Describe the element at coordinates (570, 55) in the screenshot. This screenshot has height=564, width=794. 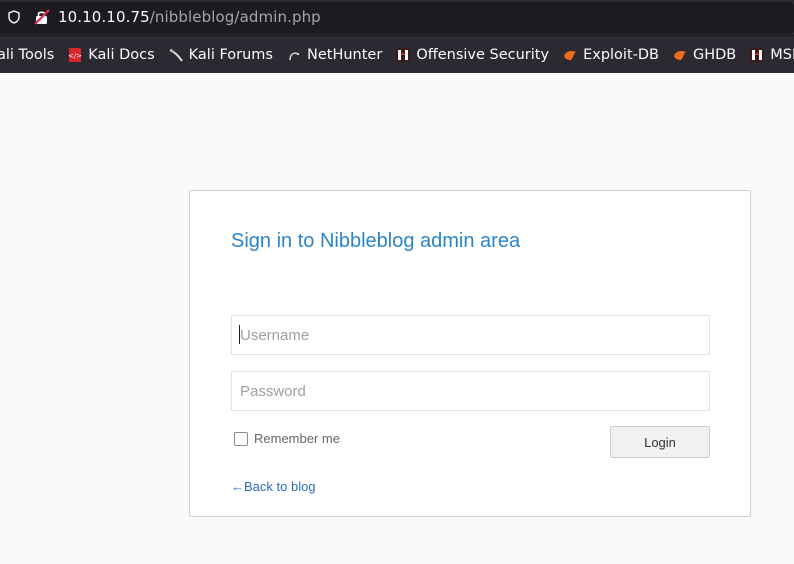
I see `exploit-db-icon` at that location.